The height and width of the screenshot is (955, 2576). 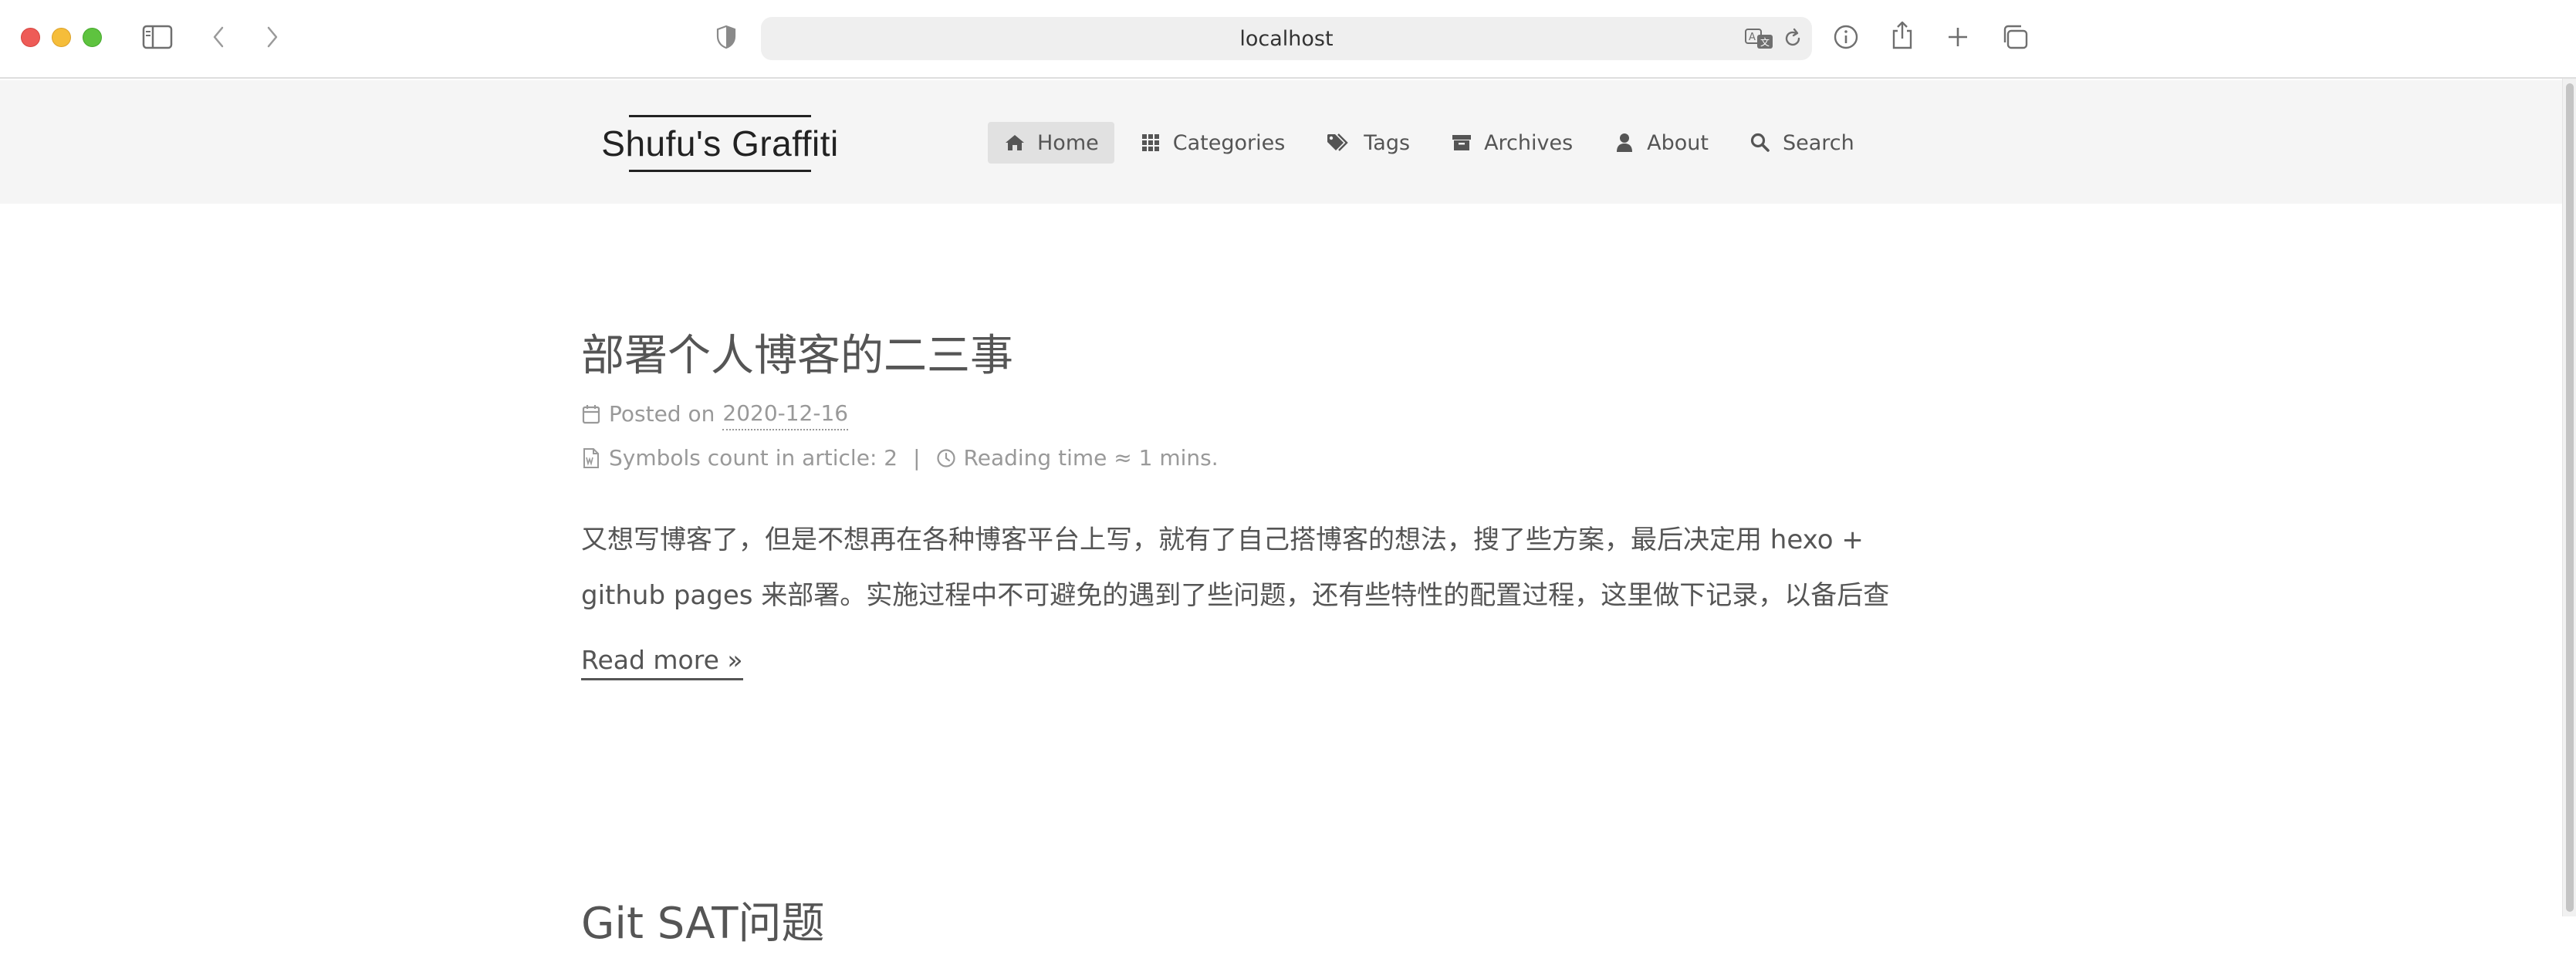 What do you see at coordinates (591, 458) in the screenshot?
I see `file-word-icon` at bounding box center [591, 458].